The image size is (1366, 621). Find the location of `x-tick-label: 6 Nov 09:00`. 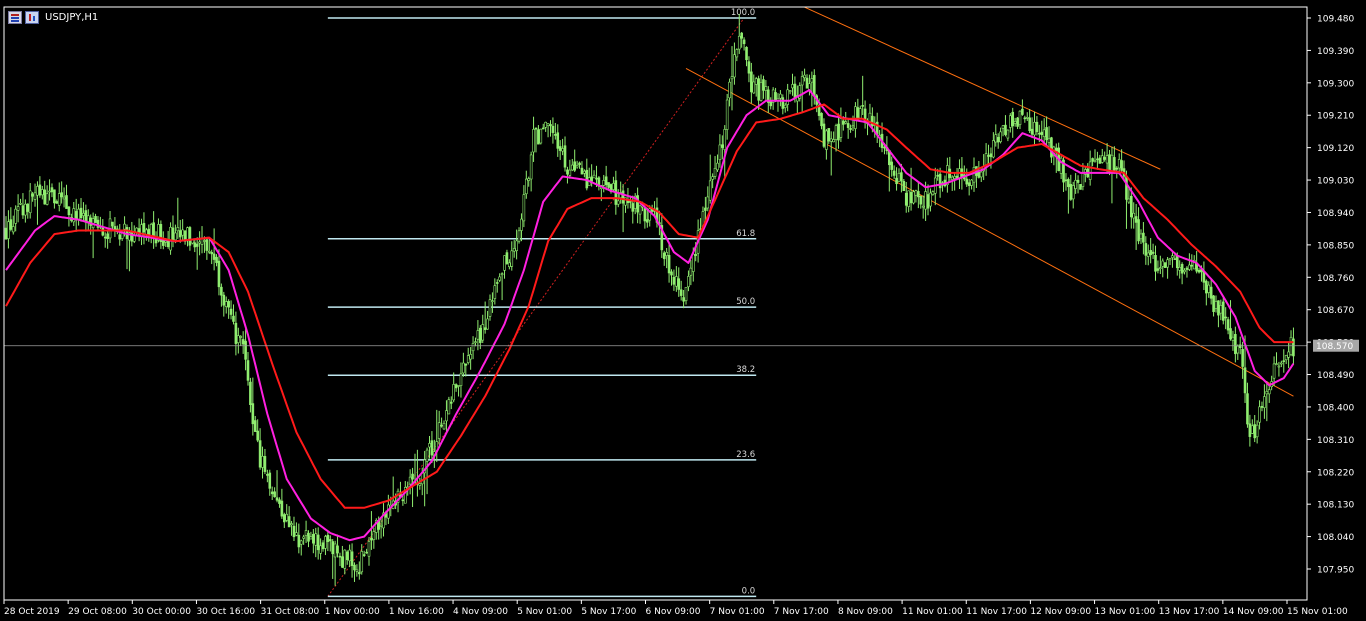

x-tick-label: 6 Nov 09:00 is located at coordinates (673, 612).